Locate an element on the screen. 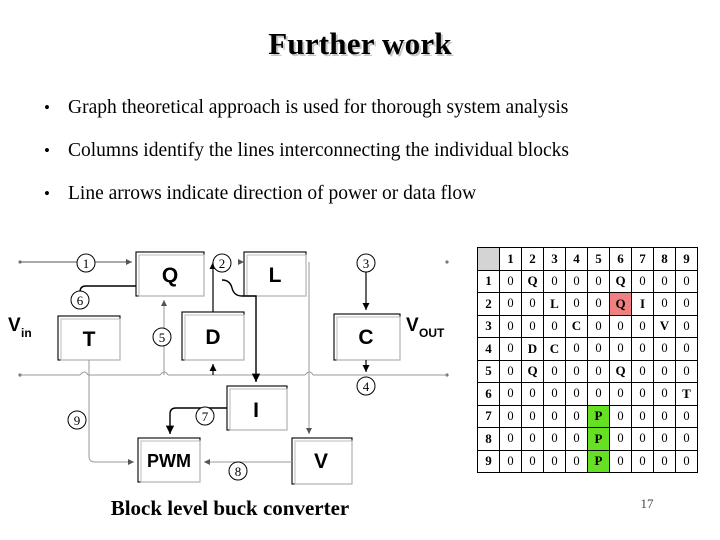  table-row: 40DC000000 is located at coordinates (587, 349).